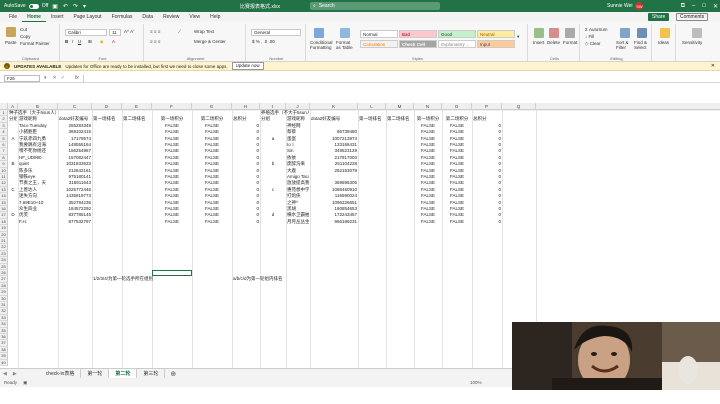  I want to click on style-bad: Bad, so click(418, 34).